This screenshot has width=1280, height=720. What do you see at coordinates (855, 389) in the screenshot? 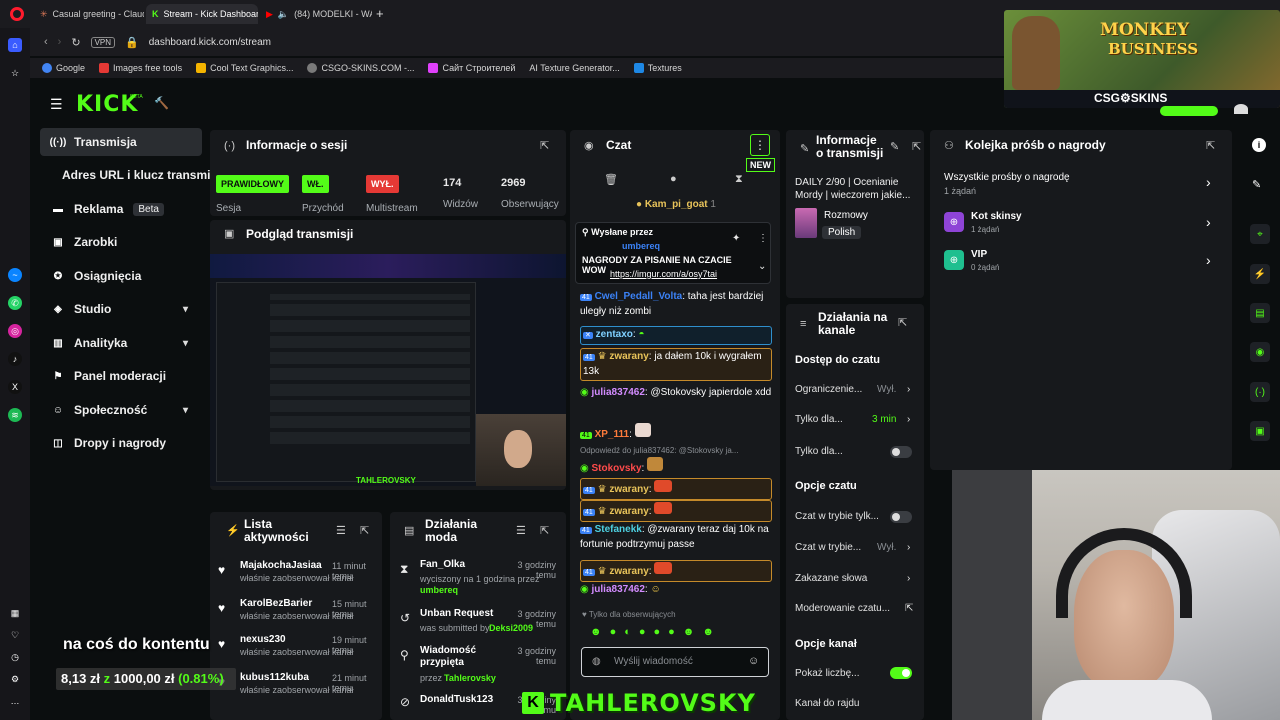
I see `setting-row-limit: Ograniczenie... Wył. ›` at bounding box center [855, 389].